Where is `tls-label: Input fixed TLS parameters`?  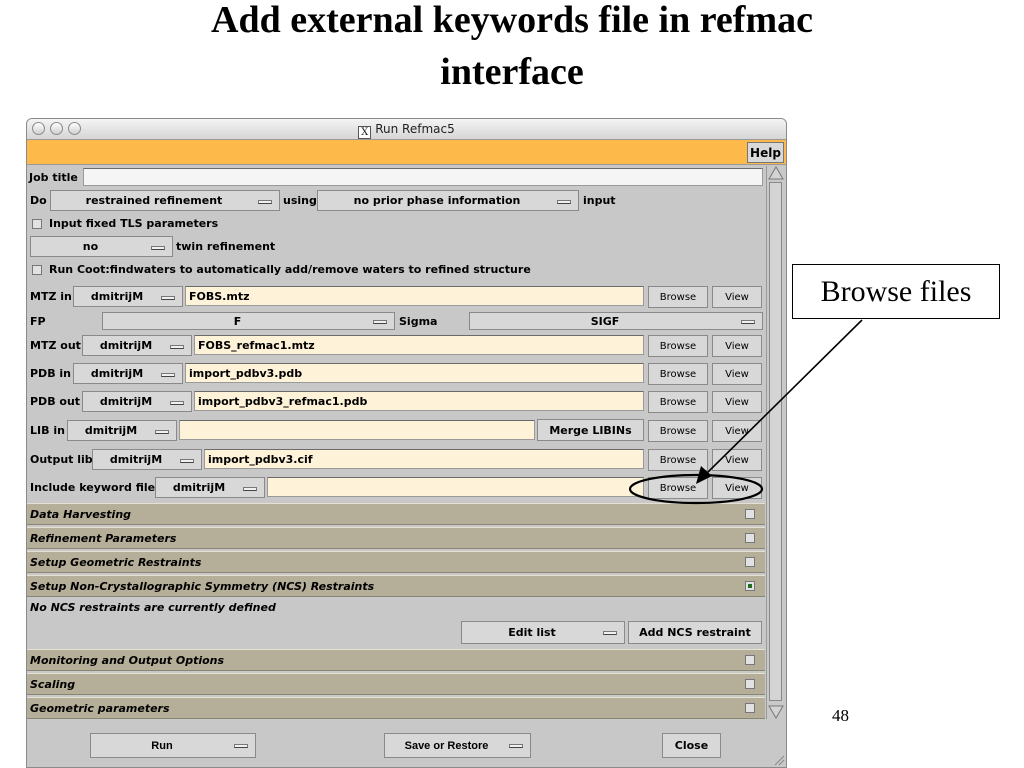 tls-label: Input fixed TLS parameters is located at coordinates (134, 223).